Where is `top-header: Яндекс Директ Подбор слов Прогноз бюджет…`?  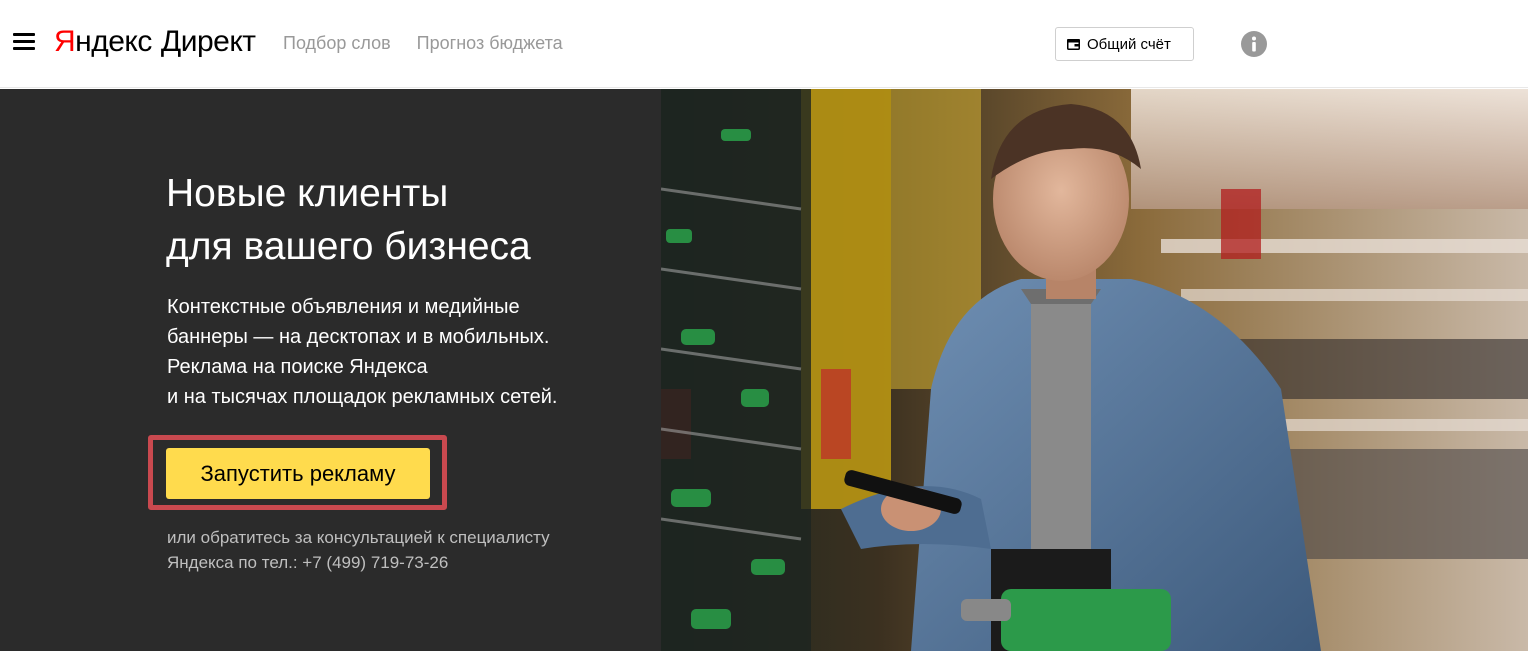 top-header: Яндекс Директ Подбор слов Прогноз бюджет… is located at coordinates (764, 44).